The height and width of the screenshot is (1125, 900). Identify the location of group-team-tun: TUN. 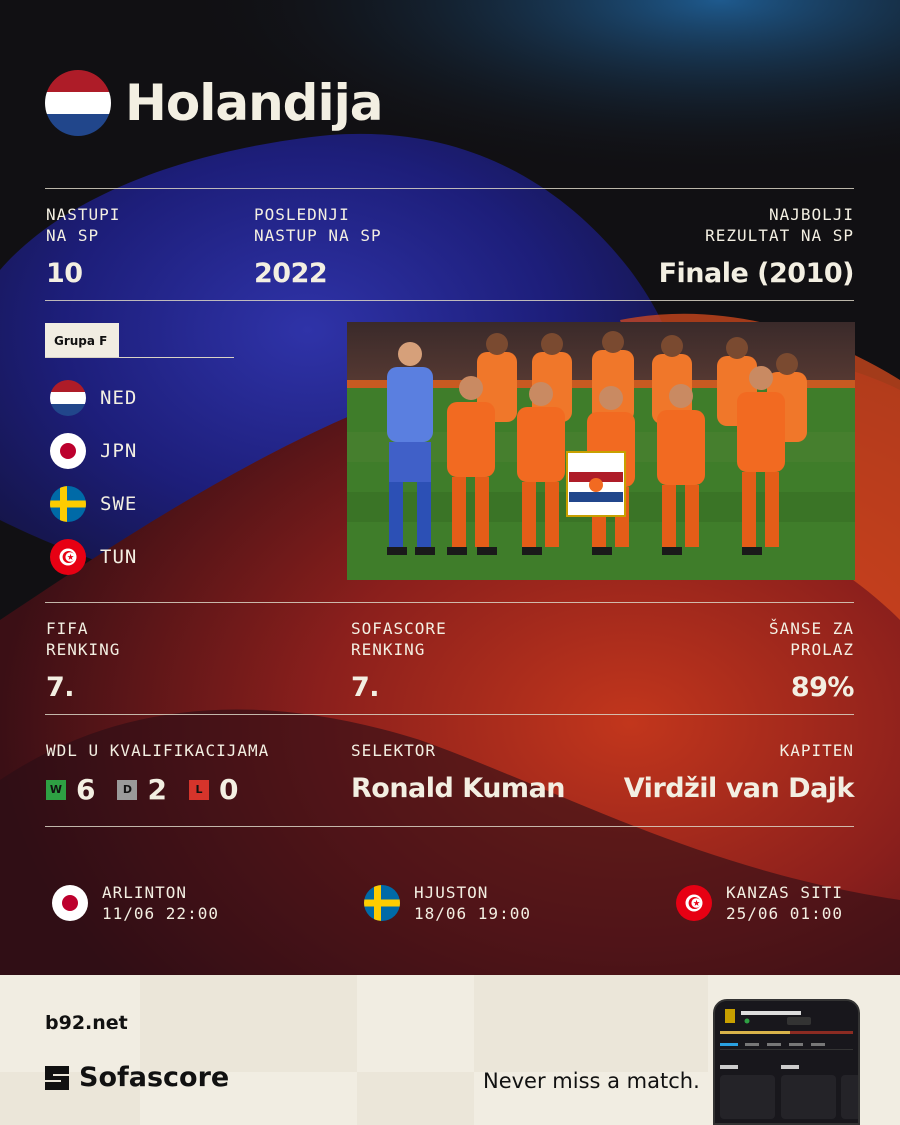
(93, 557).